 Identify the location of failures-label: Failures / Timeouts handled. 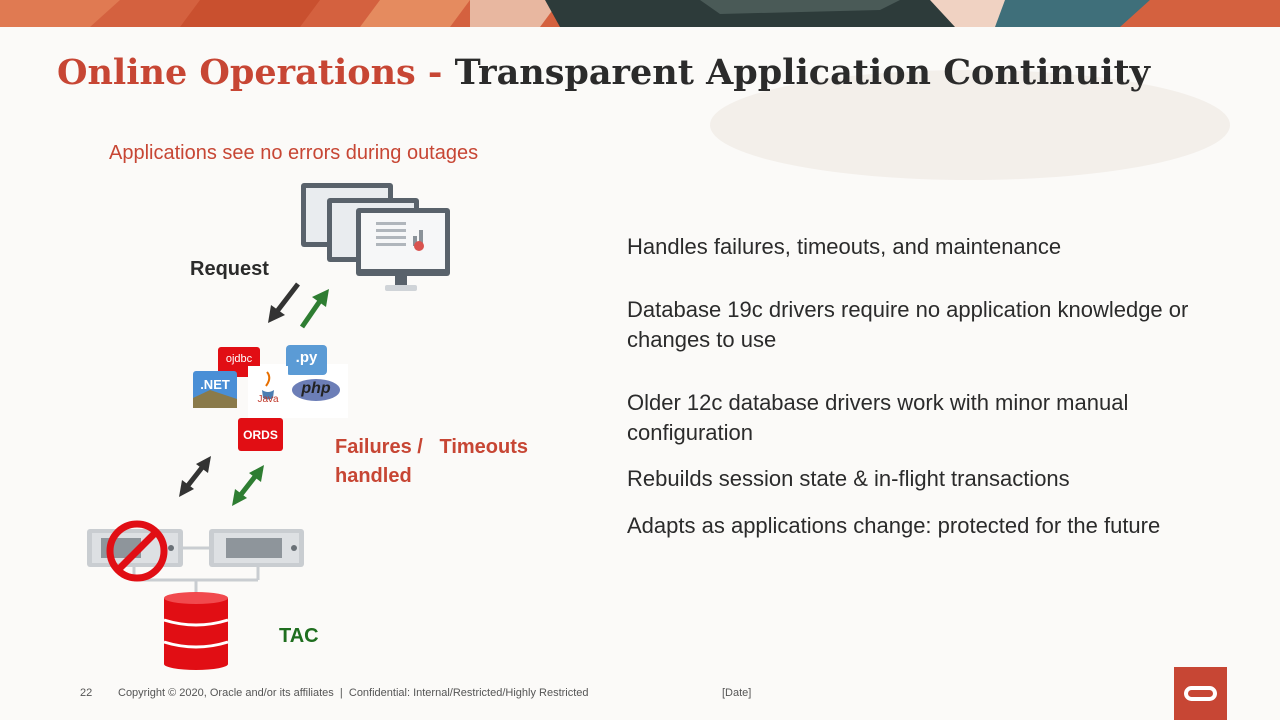
(431, 462).